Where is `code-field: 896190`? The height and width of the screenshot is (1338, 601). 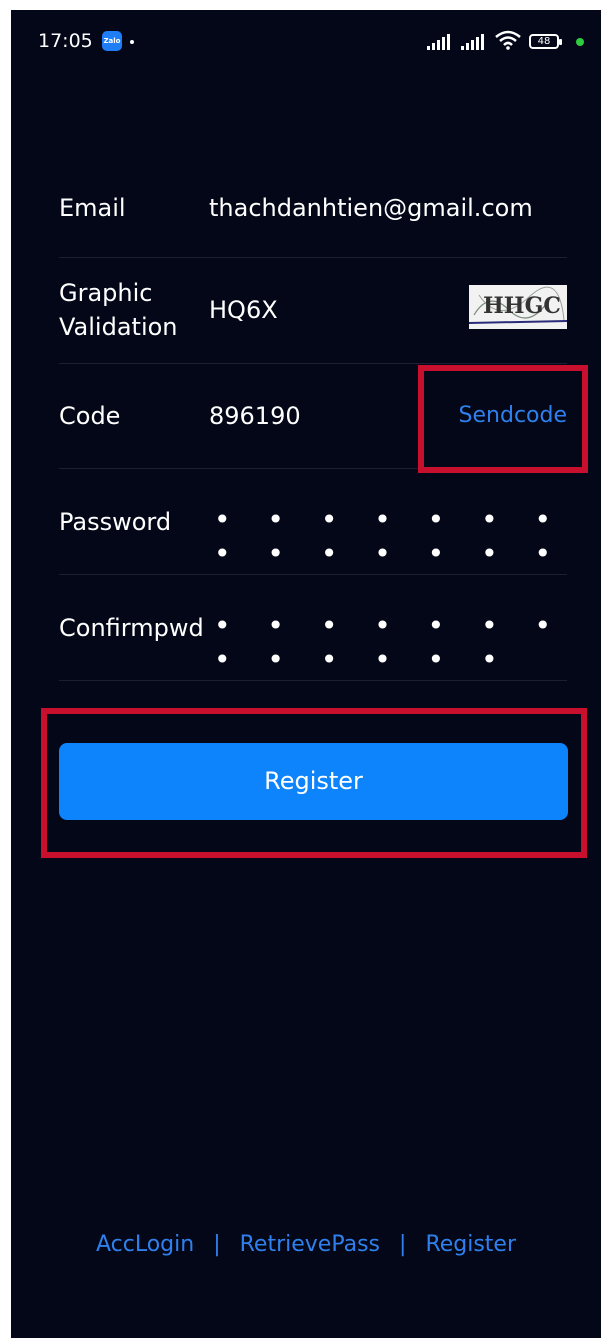 code-field: 896190 is located at coordinates (255, 416).